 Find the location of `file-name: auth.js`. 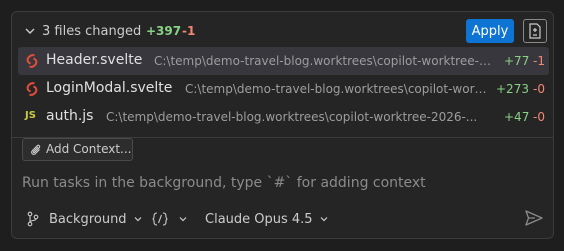

file-name: auth.js is located at coordinates (70, 116).